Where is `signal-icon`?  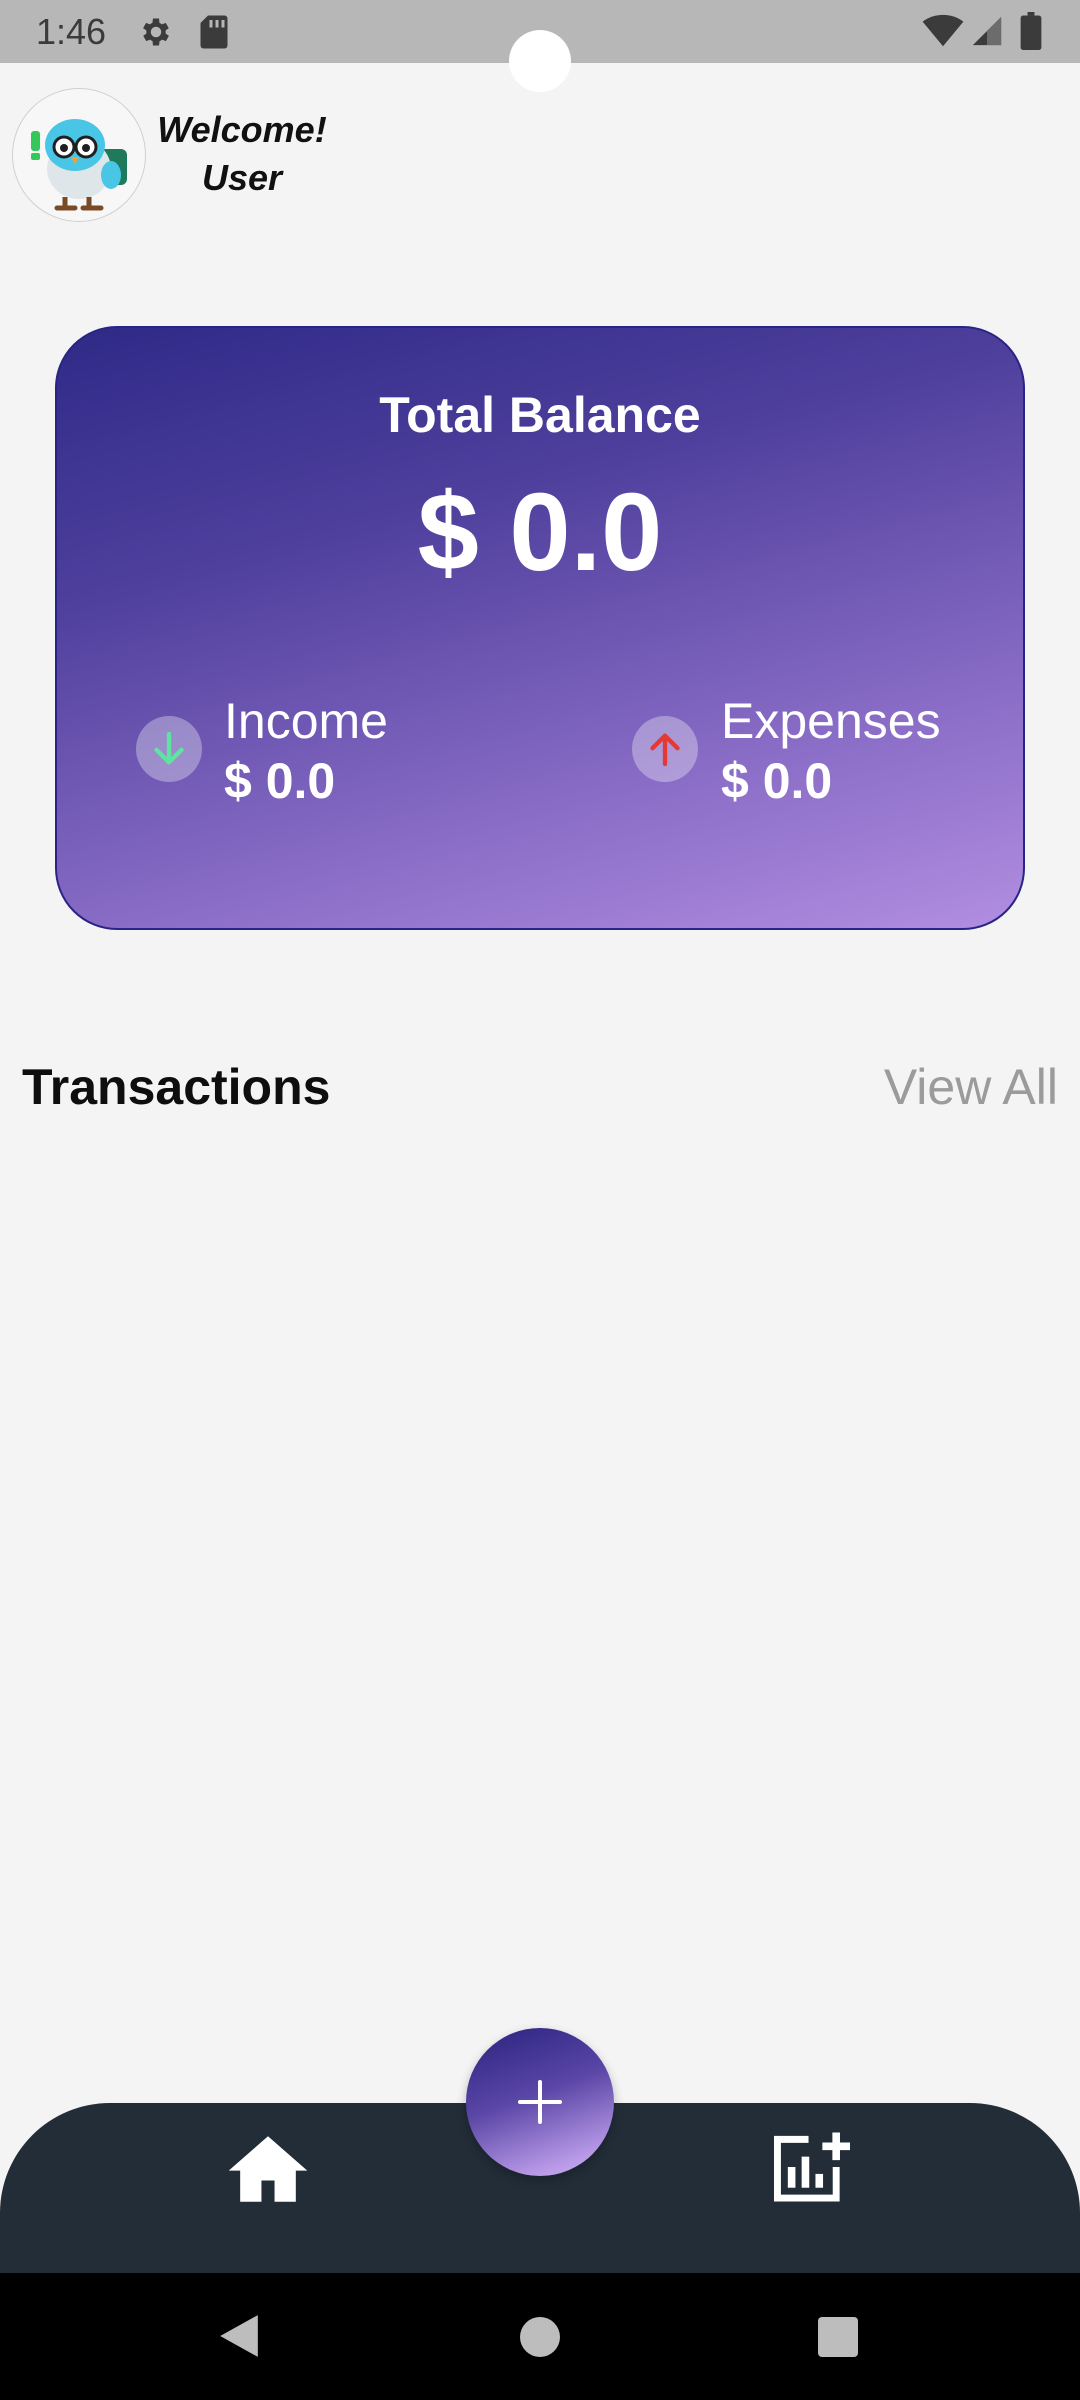 signal-icon is located at coordinates (987, 31).